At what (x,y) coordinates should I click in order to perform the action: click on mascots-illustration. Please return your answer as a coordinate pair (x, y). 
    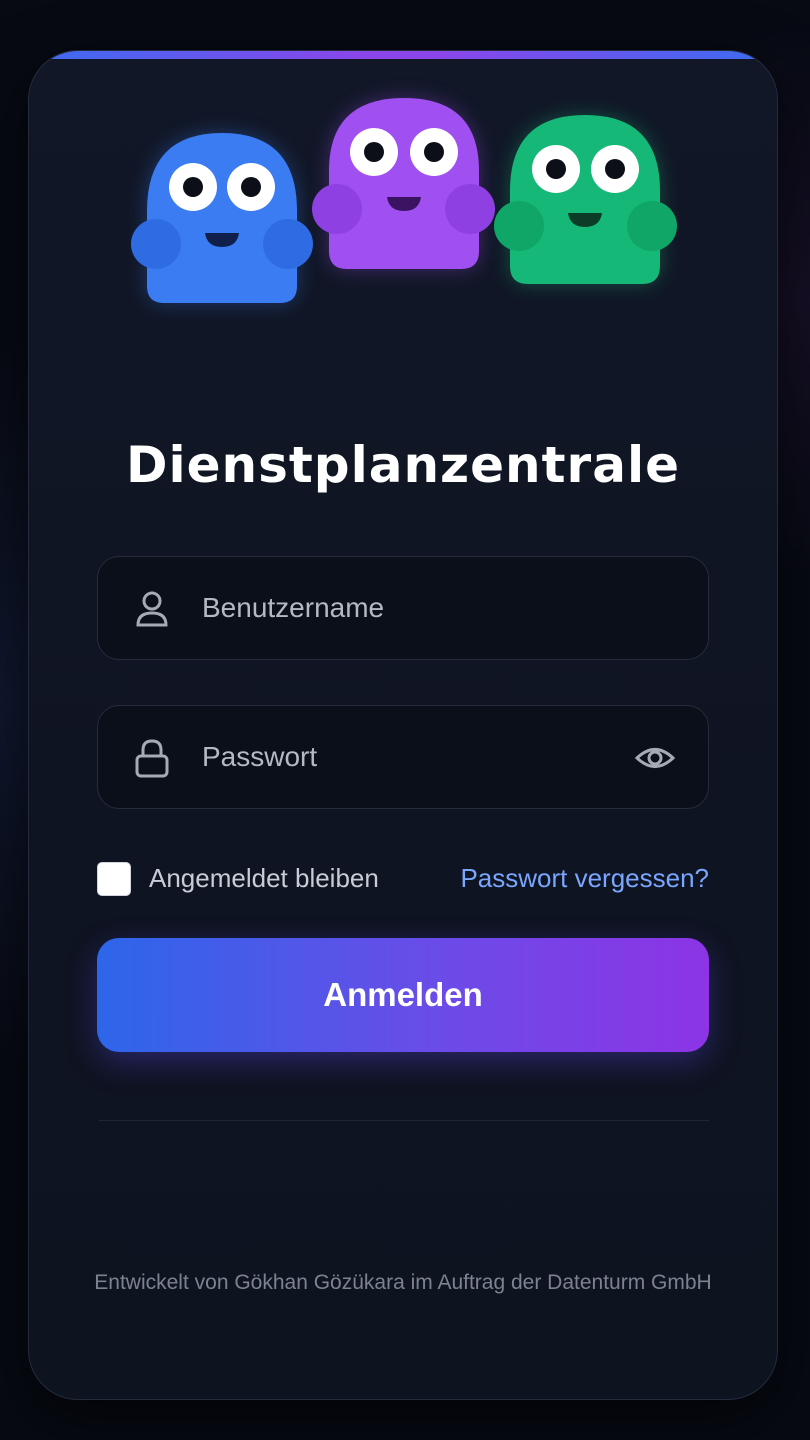
    Looking at the image, I should click on (404, 200).